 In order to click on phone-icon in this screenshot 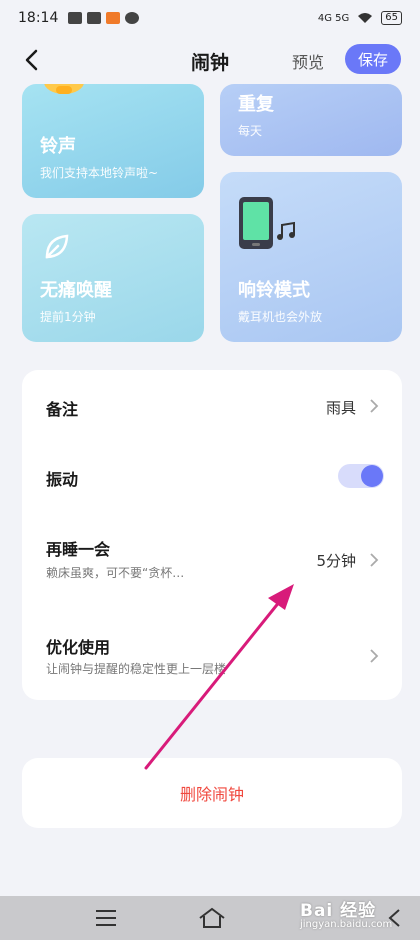, I will do `click(256, 223)`.